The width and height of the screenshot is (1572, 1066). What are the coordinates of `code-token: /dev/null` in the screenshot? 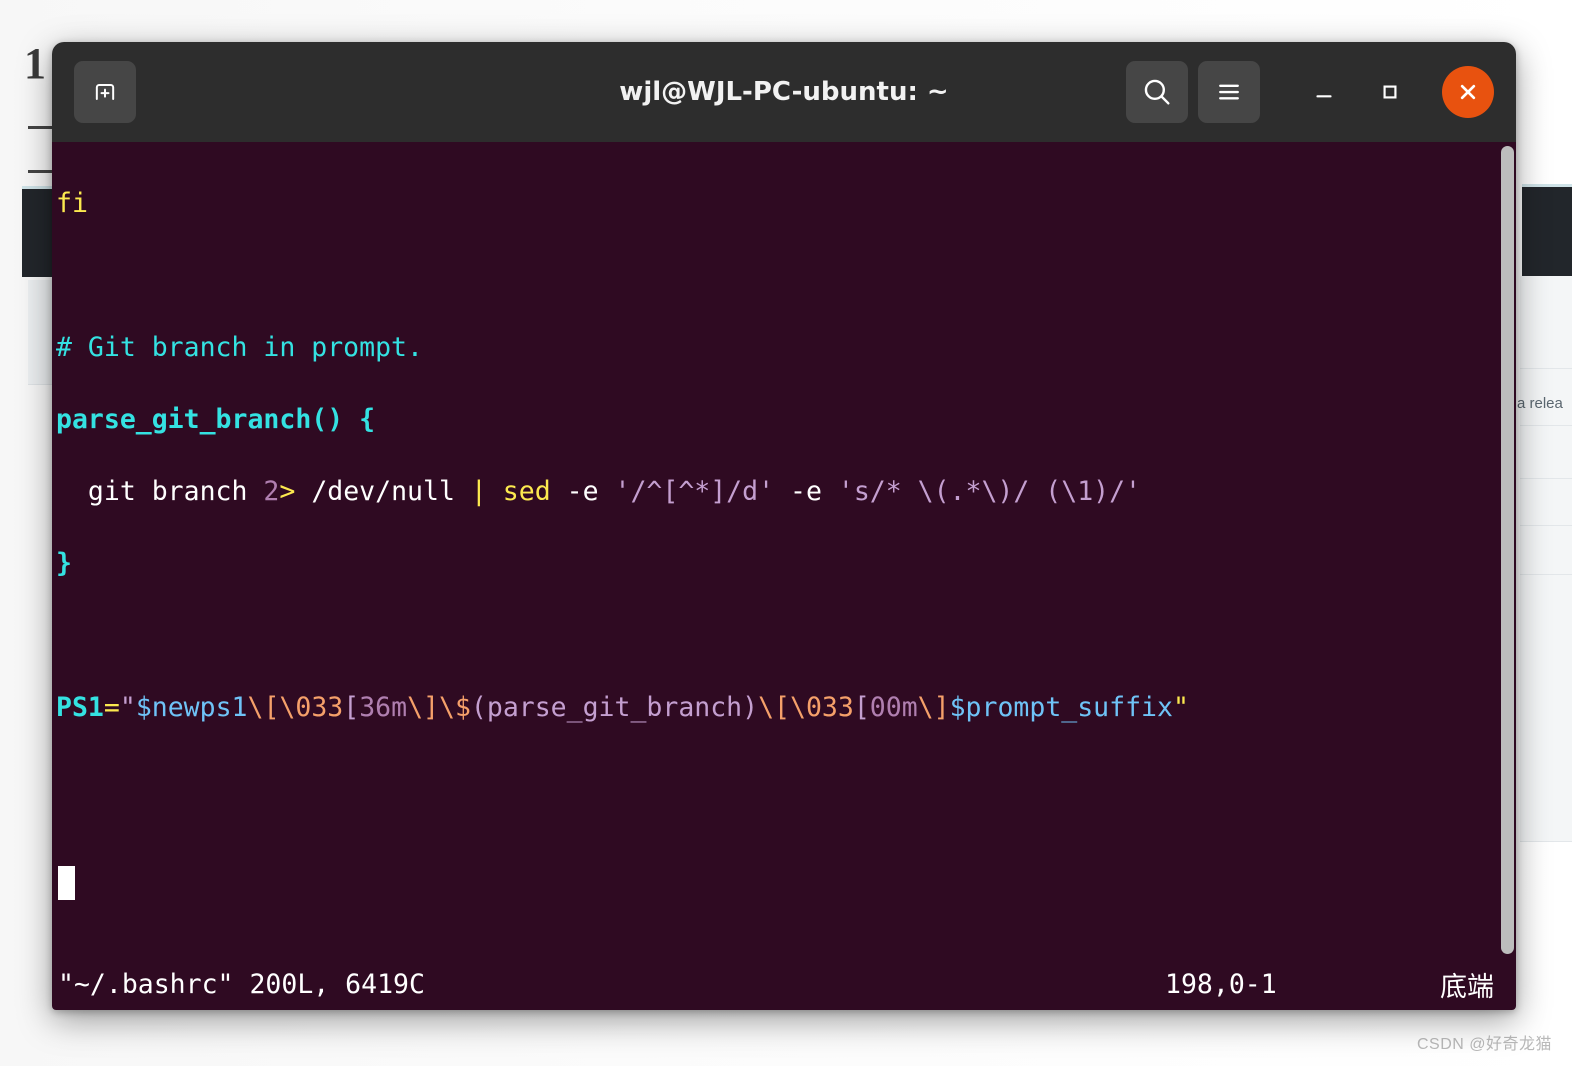 It's located at (383, 491).